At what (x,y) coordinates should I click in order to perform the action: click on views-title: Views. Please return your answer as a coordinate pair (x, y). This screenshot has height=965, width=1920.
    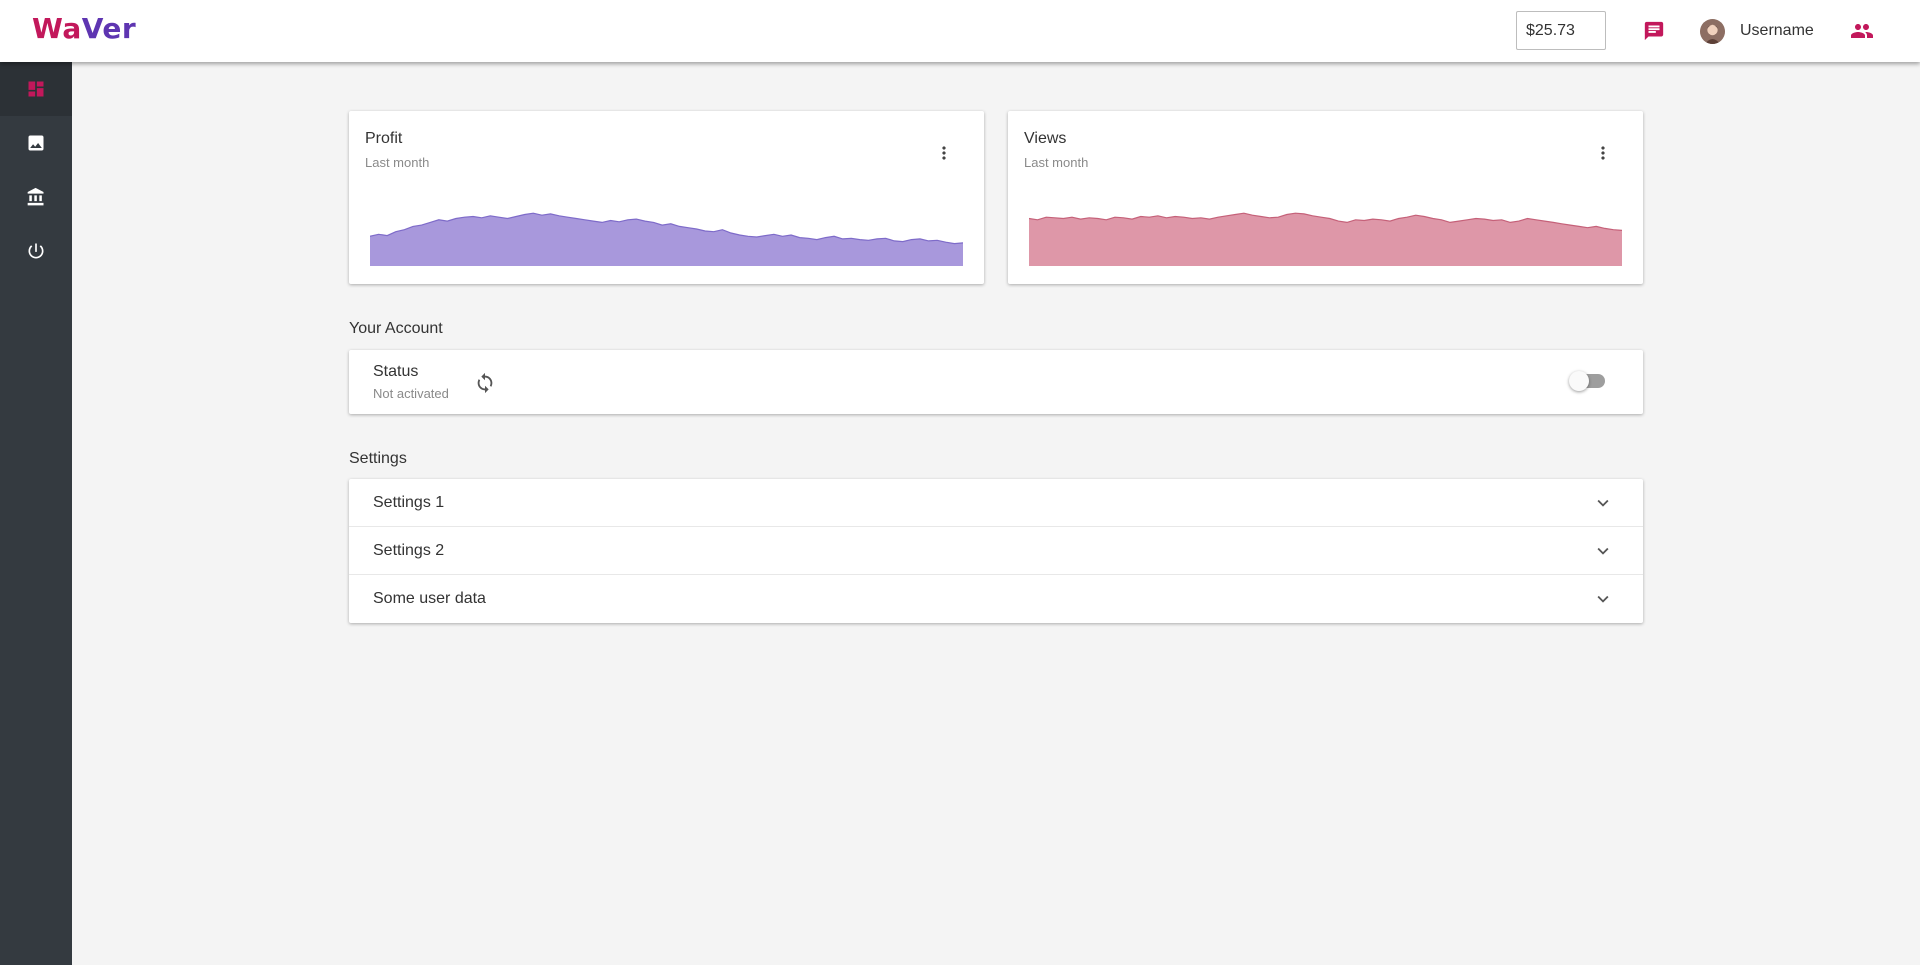
    Looking at the image, I should click on (1045, 138).